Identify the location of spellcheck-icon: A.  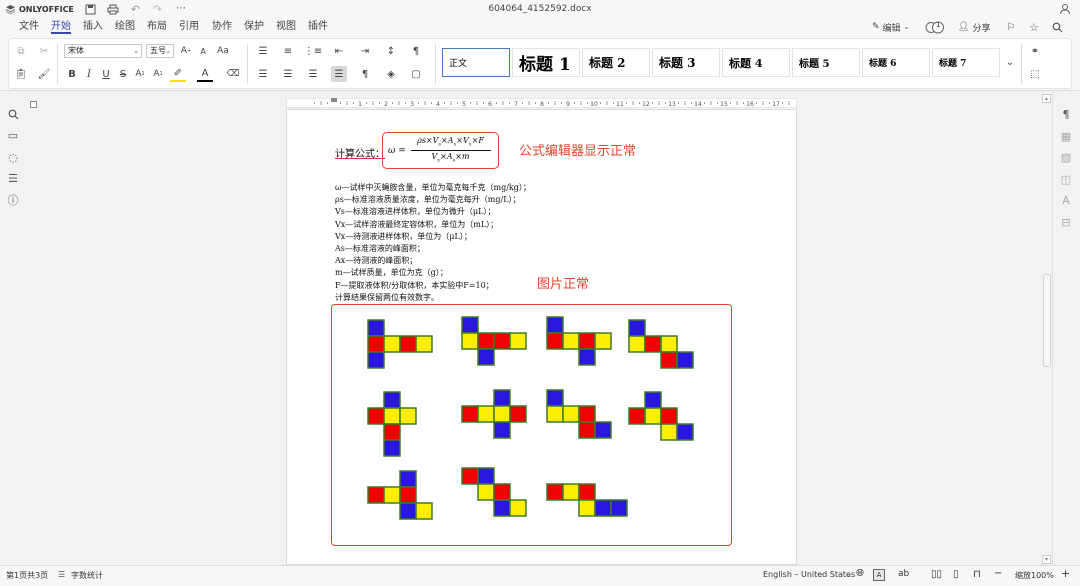
(879, 575).